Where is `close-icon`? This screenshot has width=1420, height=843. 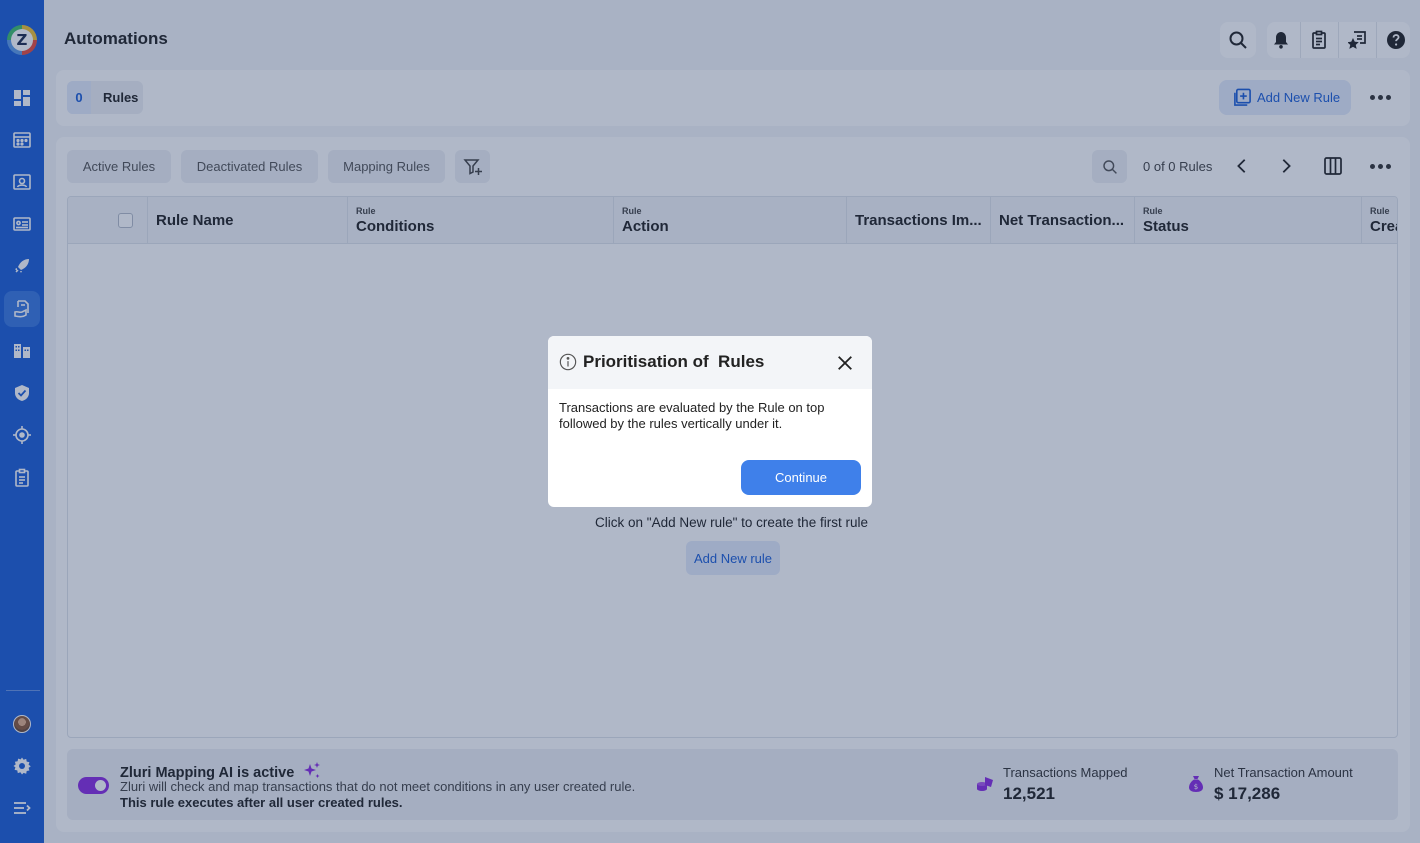 close-icon is located at coordinates (845, 363).